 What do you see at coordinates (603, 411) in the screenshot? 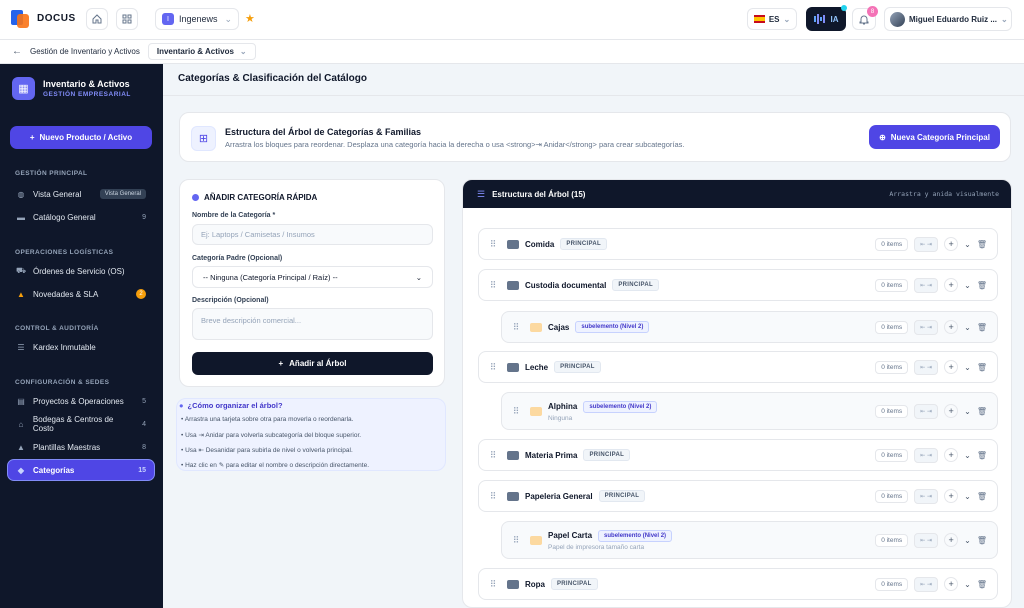
I see `category-text: Alphina subelemento (Nivel 2) Ninguna` at bounding box center [603, 411].